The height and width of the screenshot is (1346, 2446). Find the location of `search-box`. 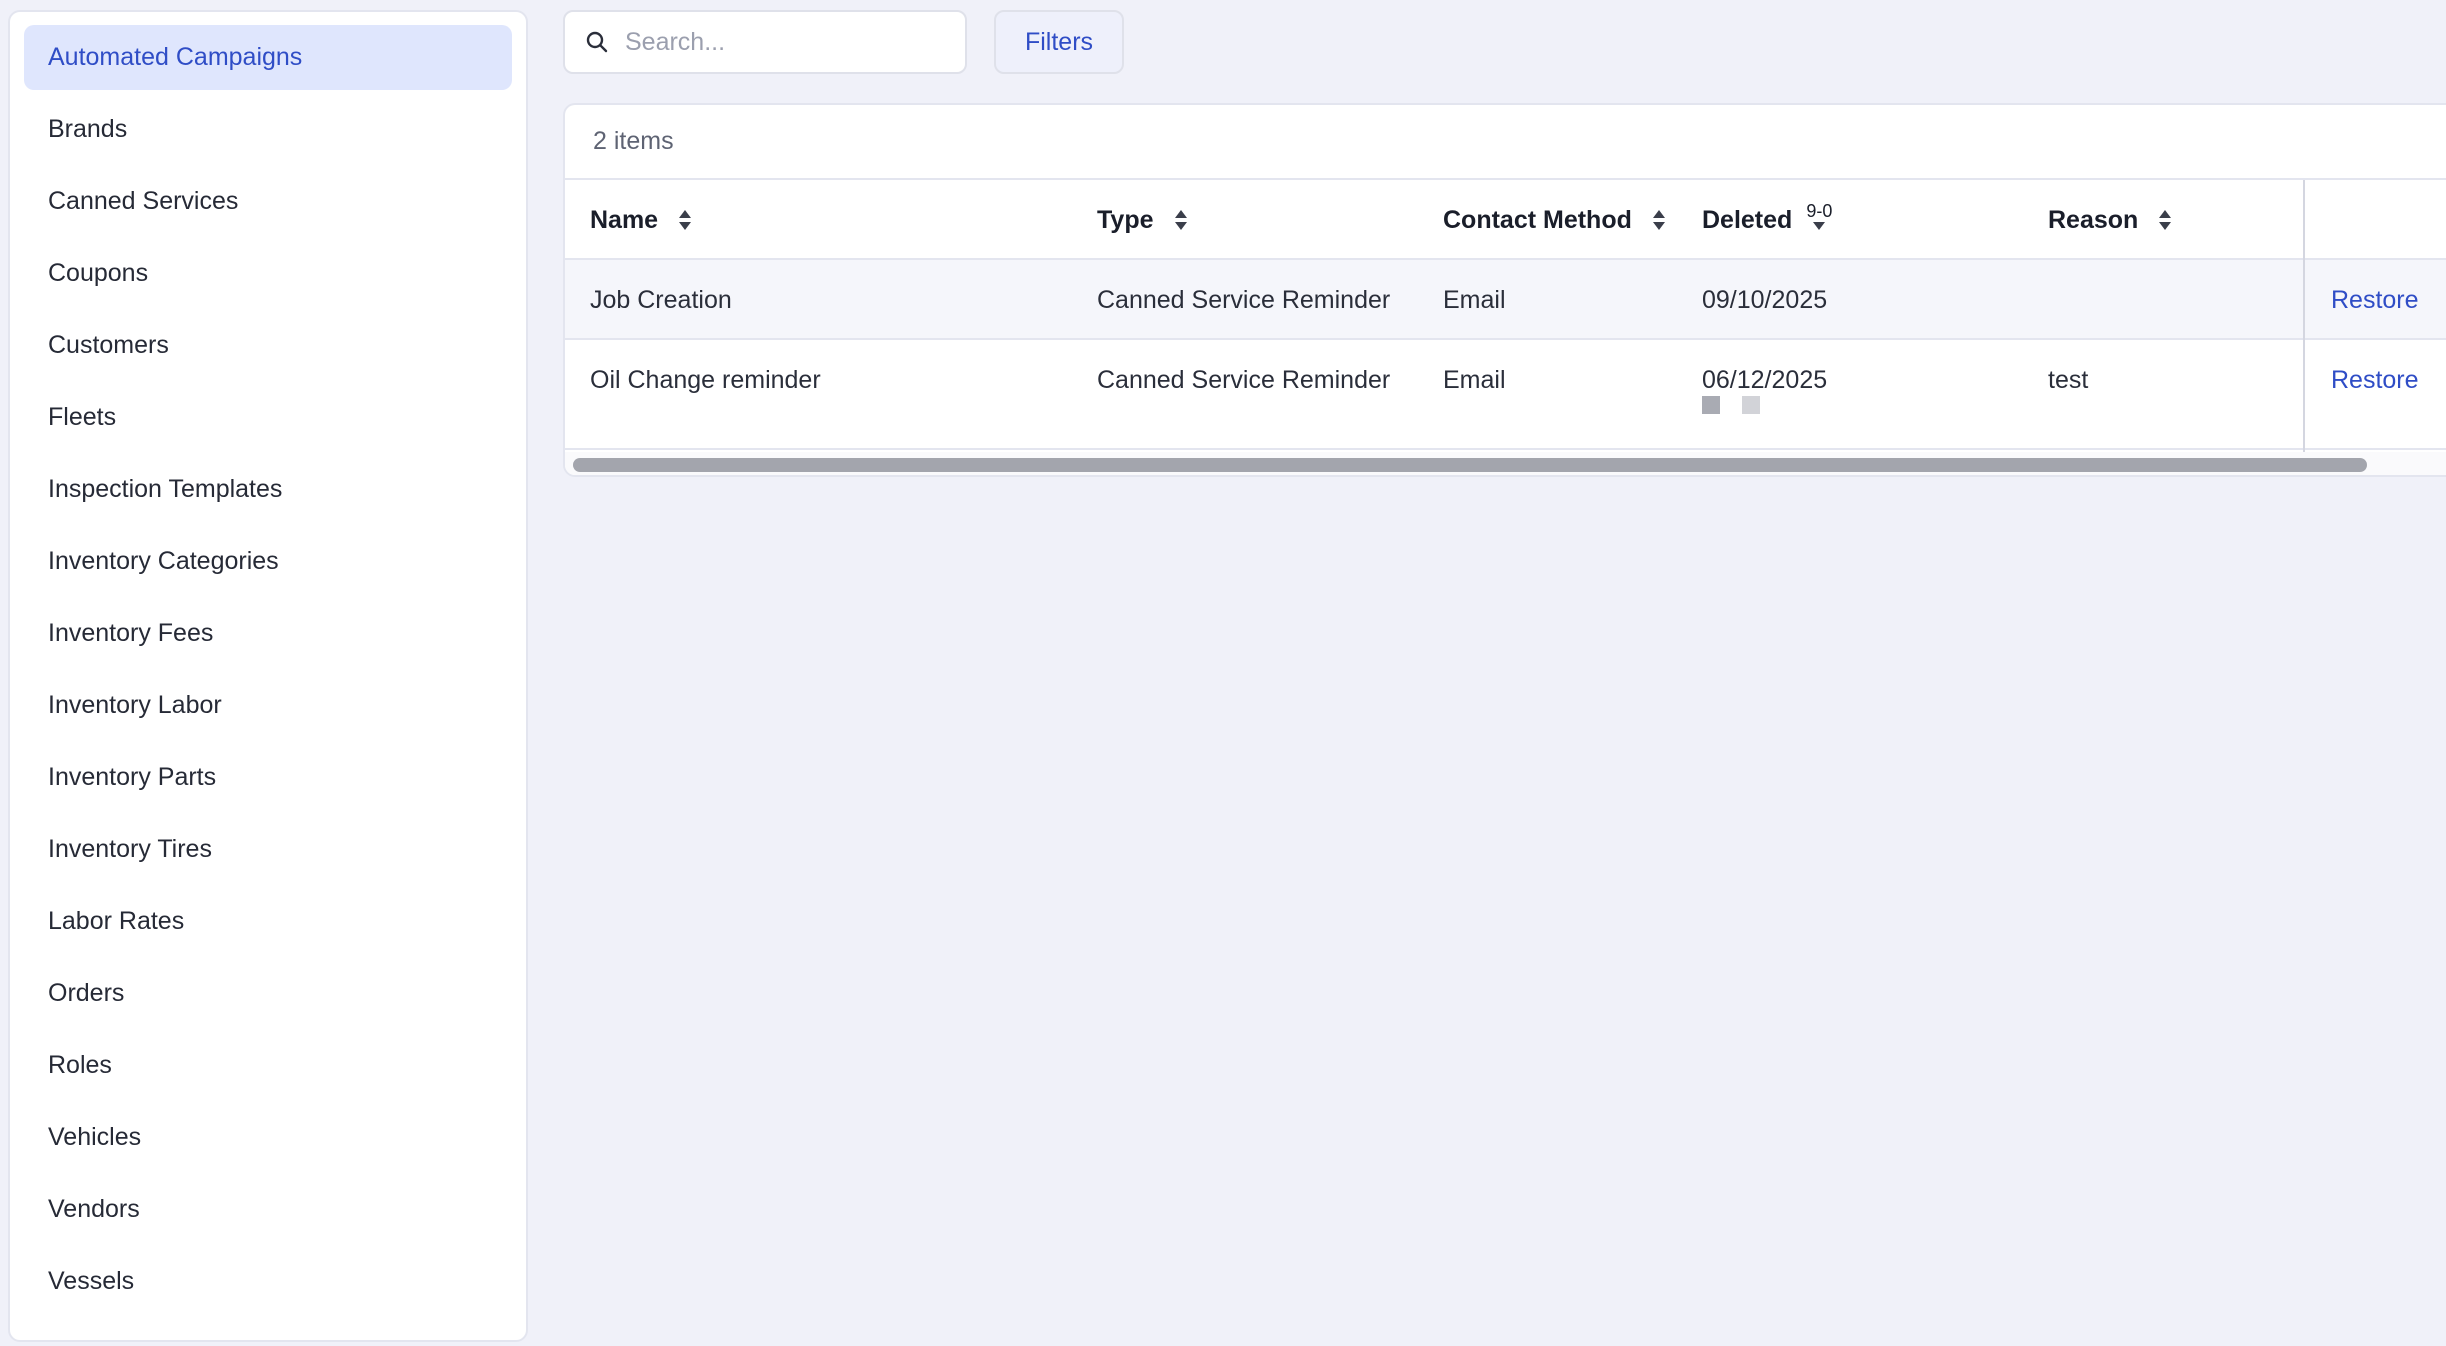

search-box is located at coordinates (765, 42).